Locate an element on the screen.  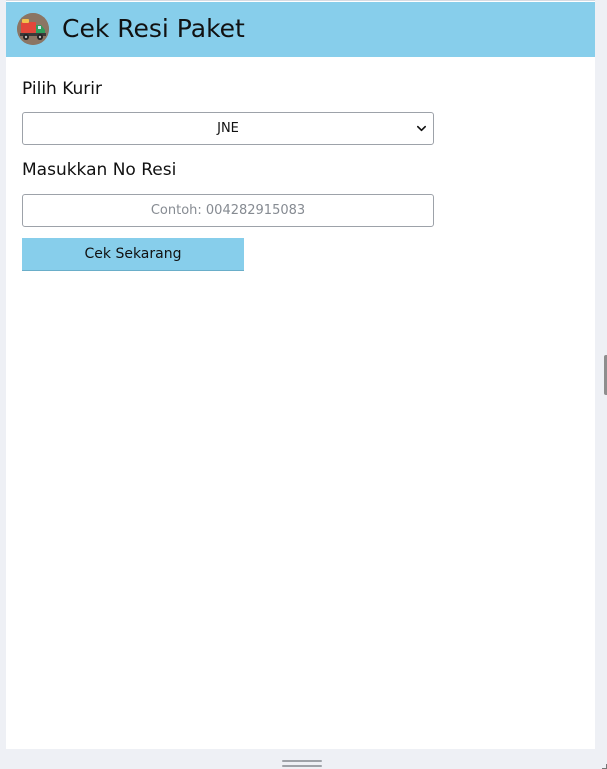
courier-selected-value: JNE is located at coordinates (228, 128).